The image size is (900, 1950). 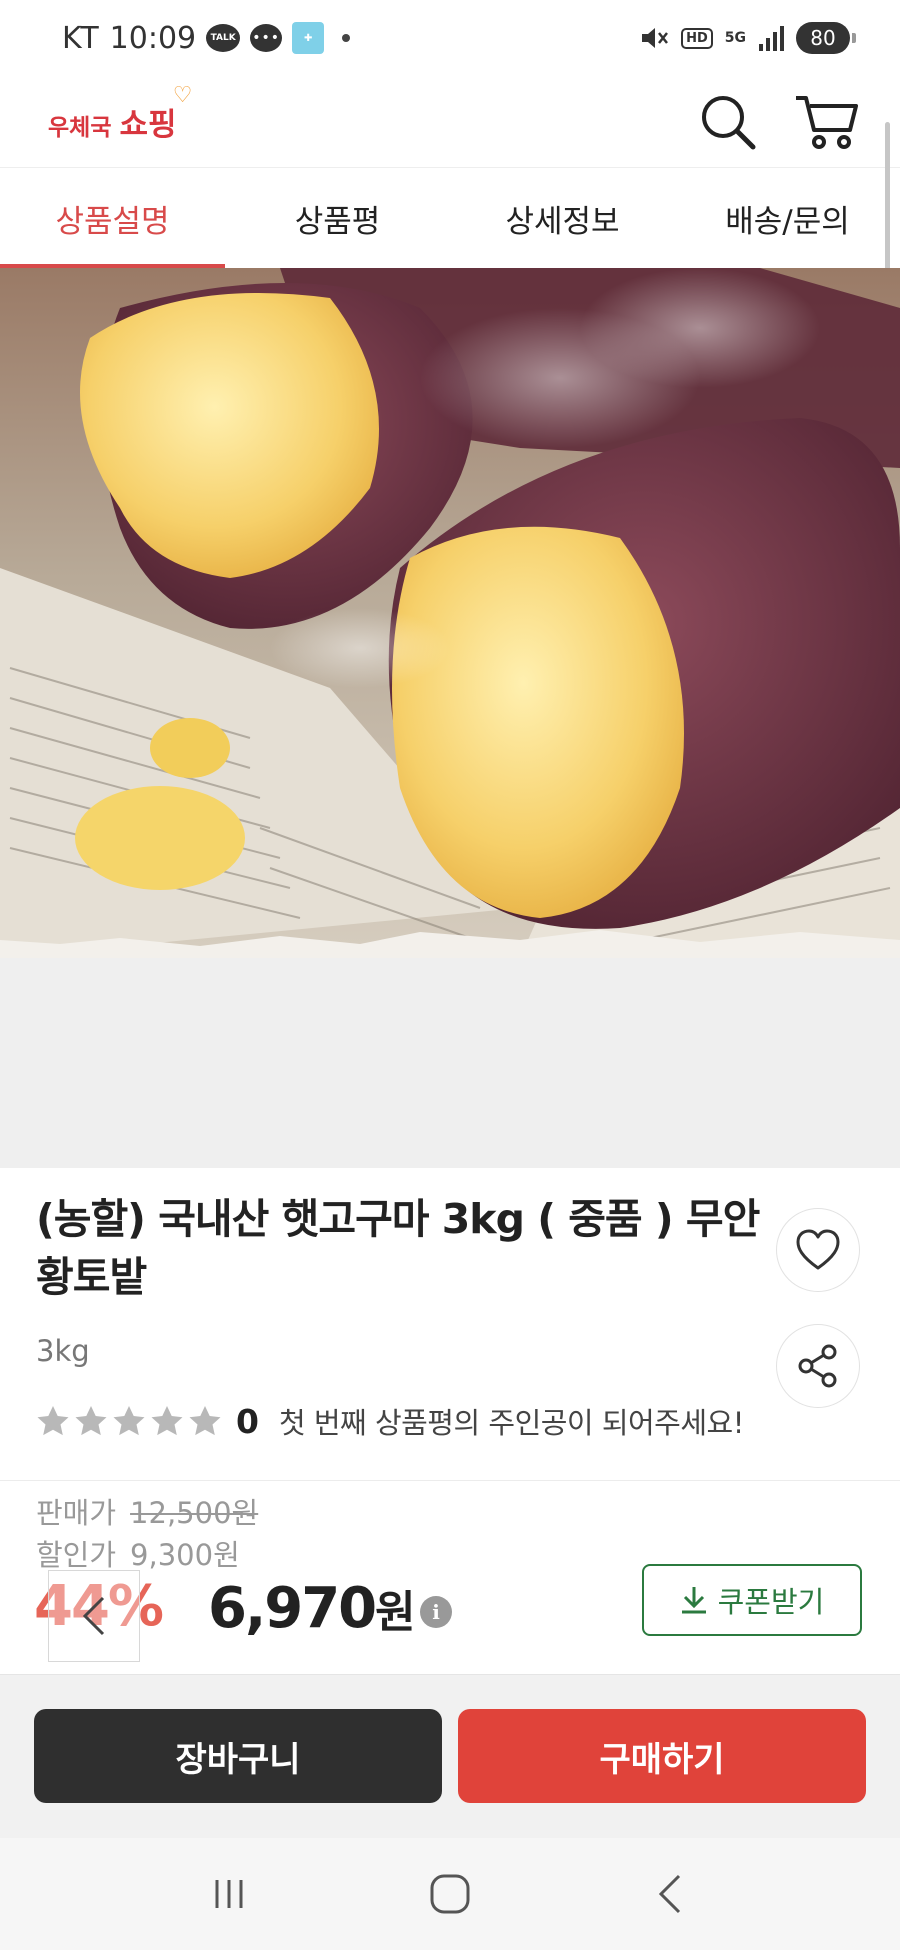 I want to click on buy-now-button: 구매하기, so click(x=662, y=1756).